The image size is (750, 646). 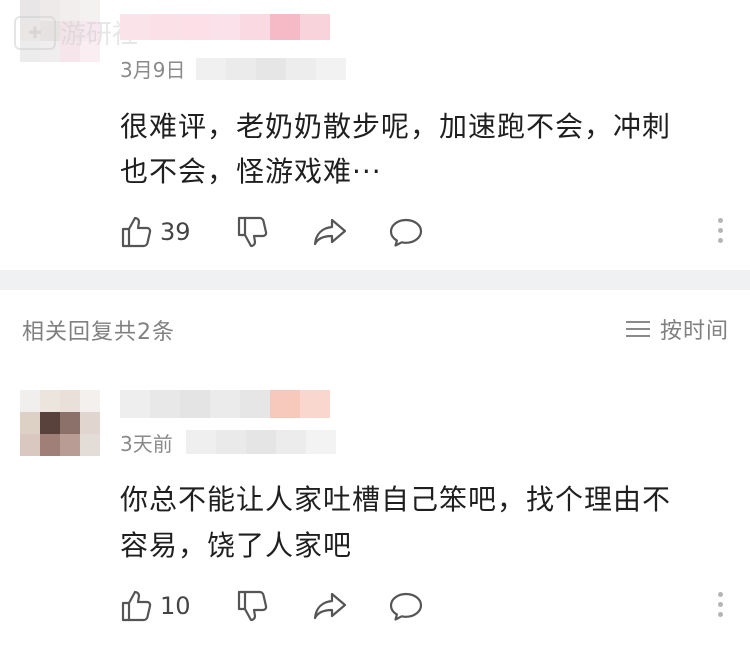 I want to click on like-button: 10, so click(x=155, y=606).